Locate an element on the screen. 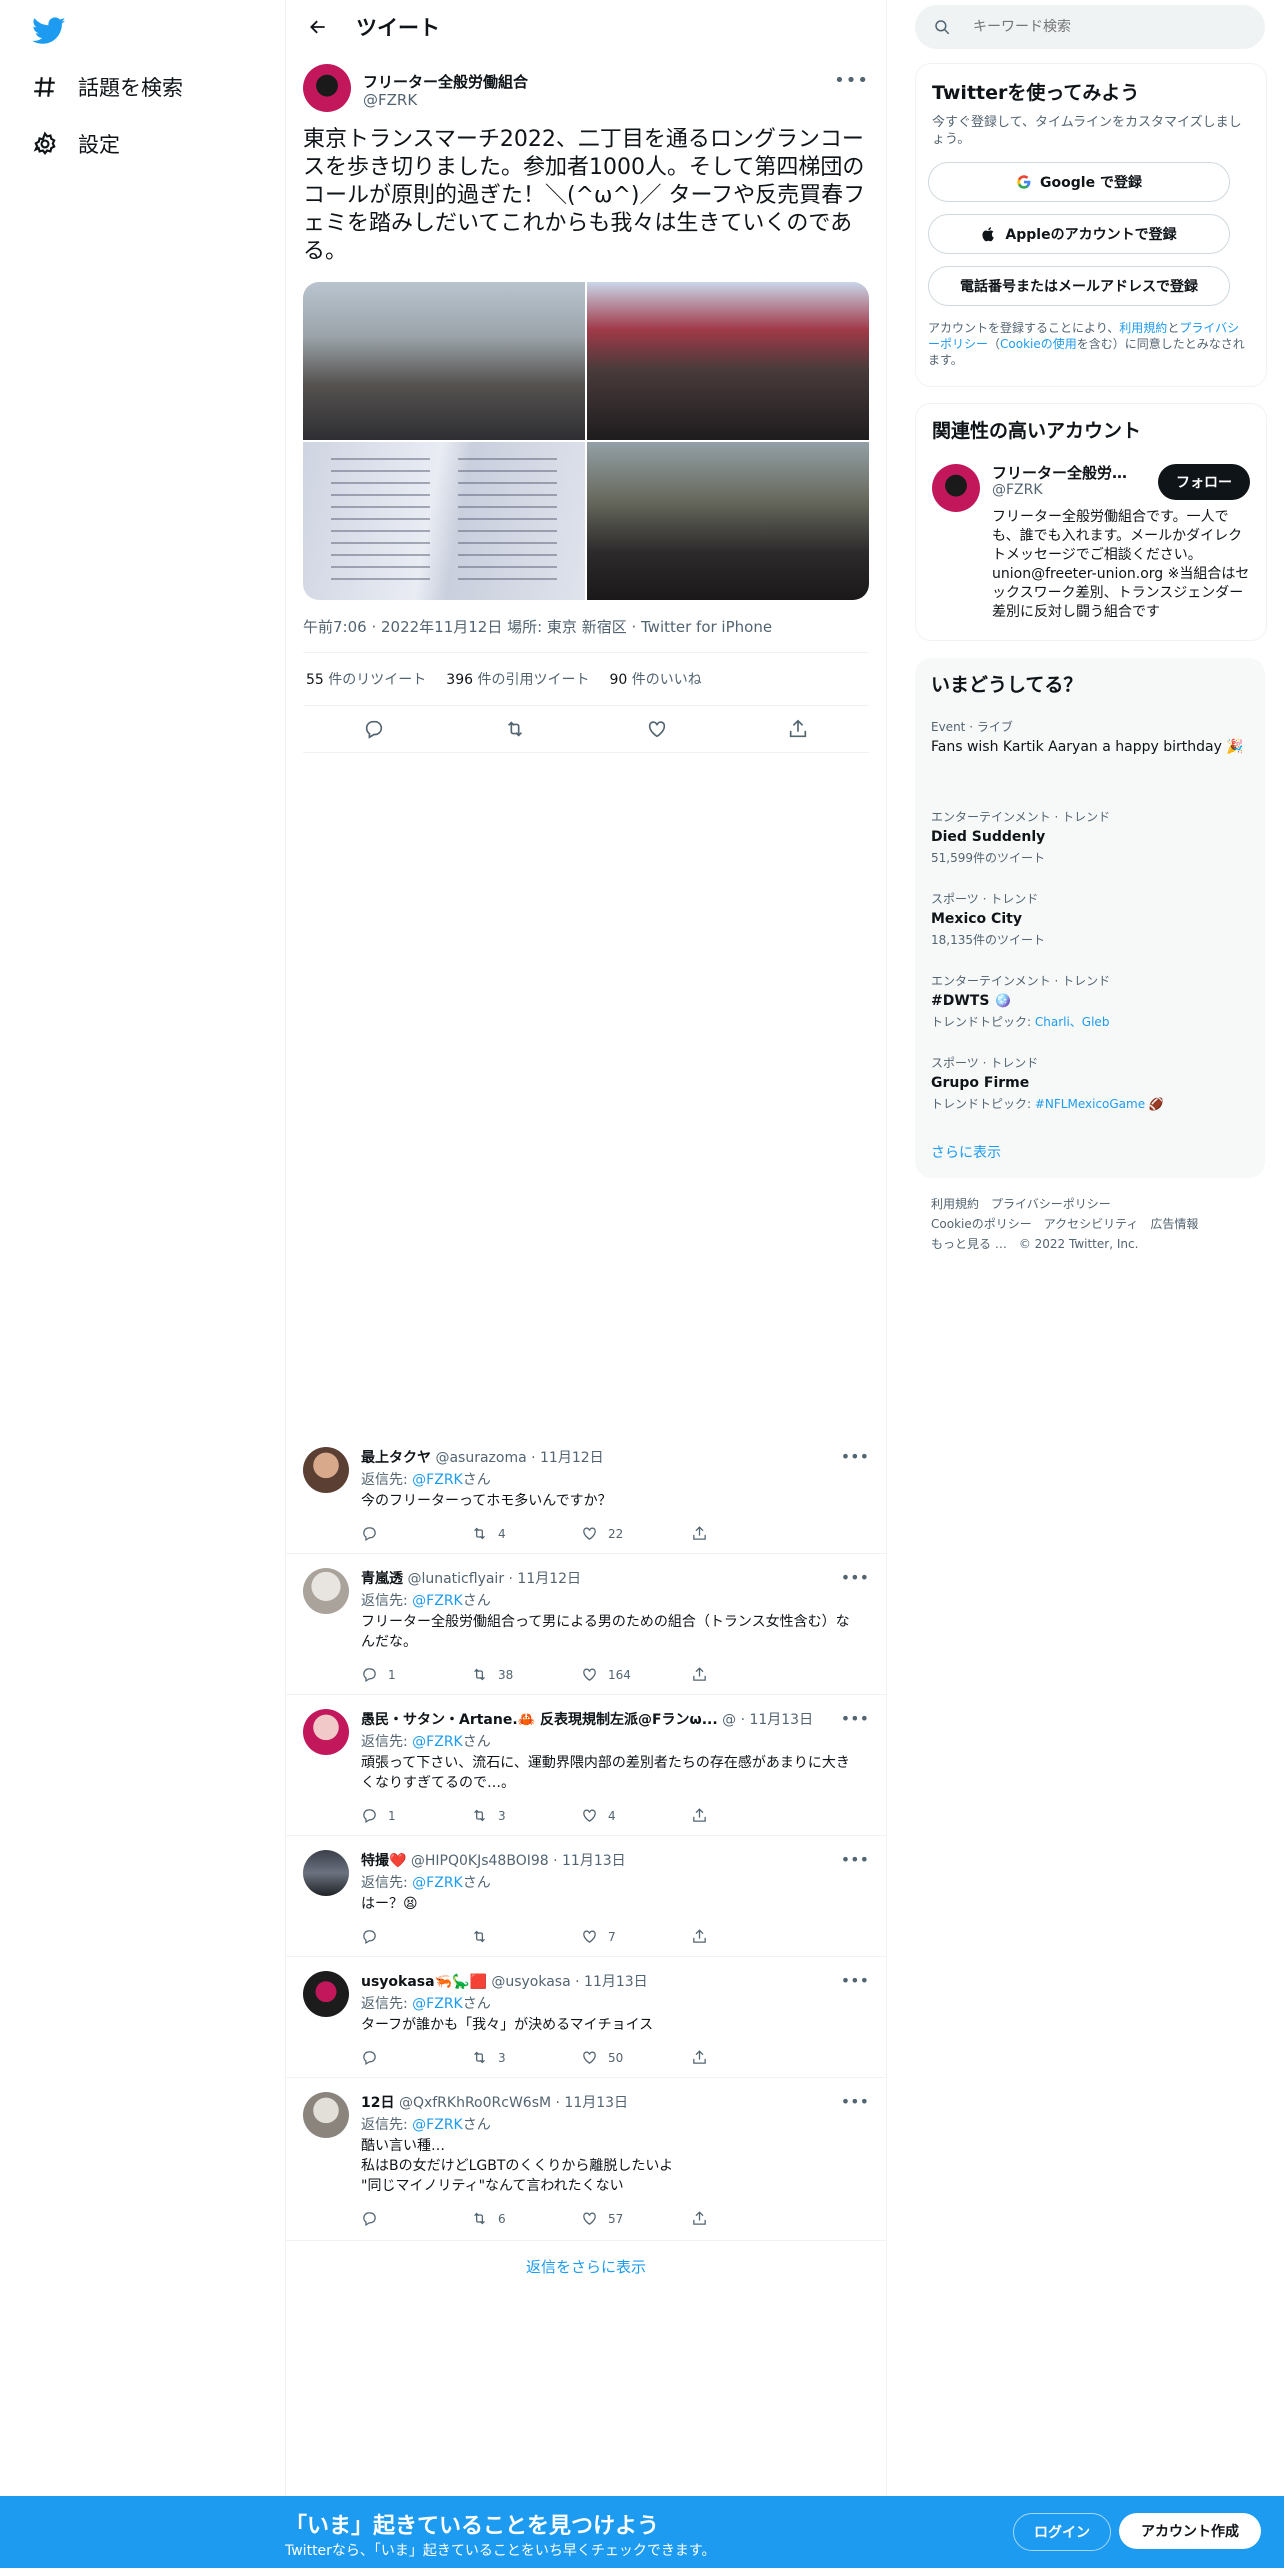 Image resolution: width=1284 pixels, height=2568 pixels. reply-author: 青嵐透 @lunaticflyair · 11月12日 is located at coordinates (471, 1578).